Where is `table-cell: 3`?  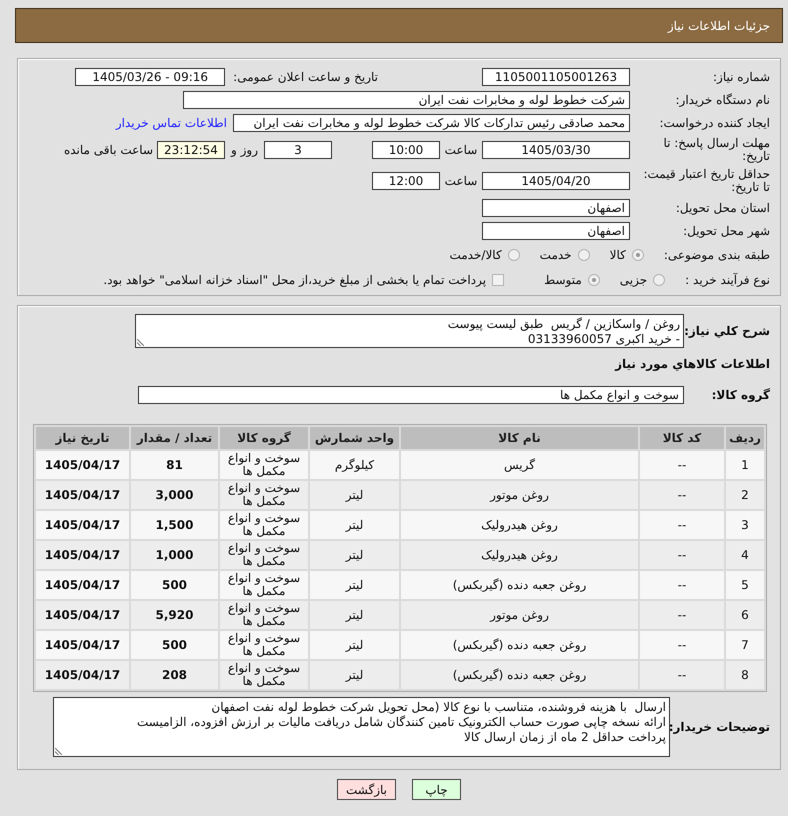 table-cell: 3 is located at coordinates (745, 525).